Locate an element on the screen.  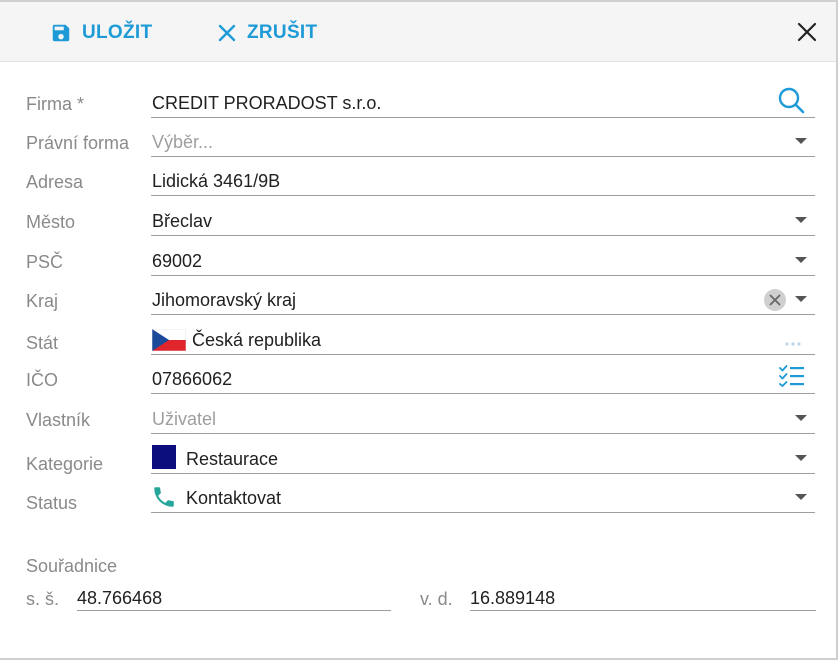
longitude-label: v. d. is located at coordinates (436, 599).